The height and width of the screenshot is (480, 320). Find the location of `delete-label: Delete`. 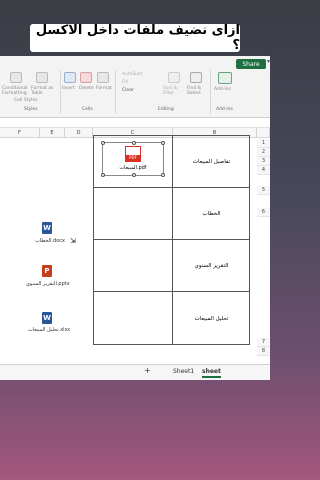

delete-label: Delete is located at coordinates (86, 88).